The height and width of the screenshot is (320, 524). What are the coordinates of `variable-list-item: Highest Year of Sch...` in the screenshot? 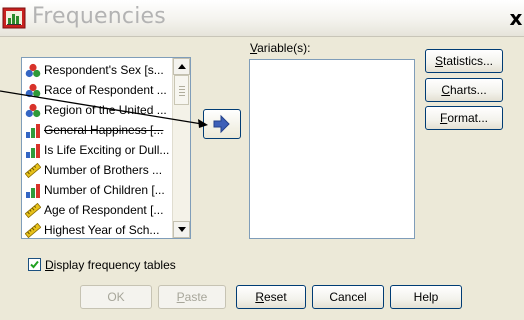 It's located at (98, 229).